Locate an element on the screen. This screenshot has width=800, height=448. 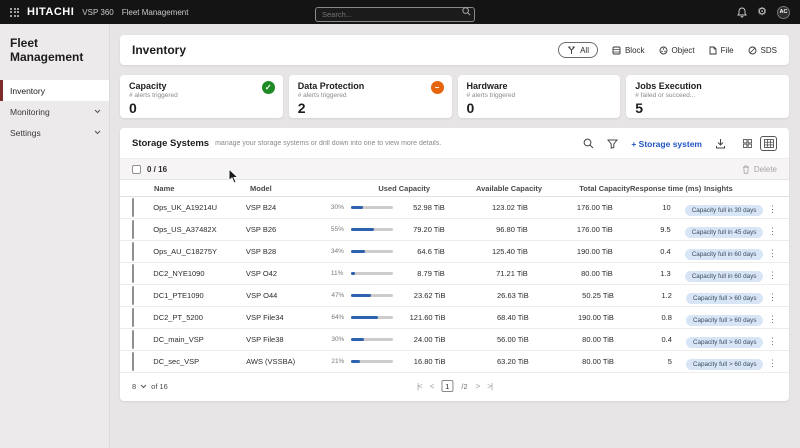
column-header-name: Name is located at coordinates (164, 188).